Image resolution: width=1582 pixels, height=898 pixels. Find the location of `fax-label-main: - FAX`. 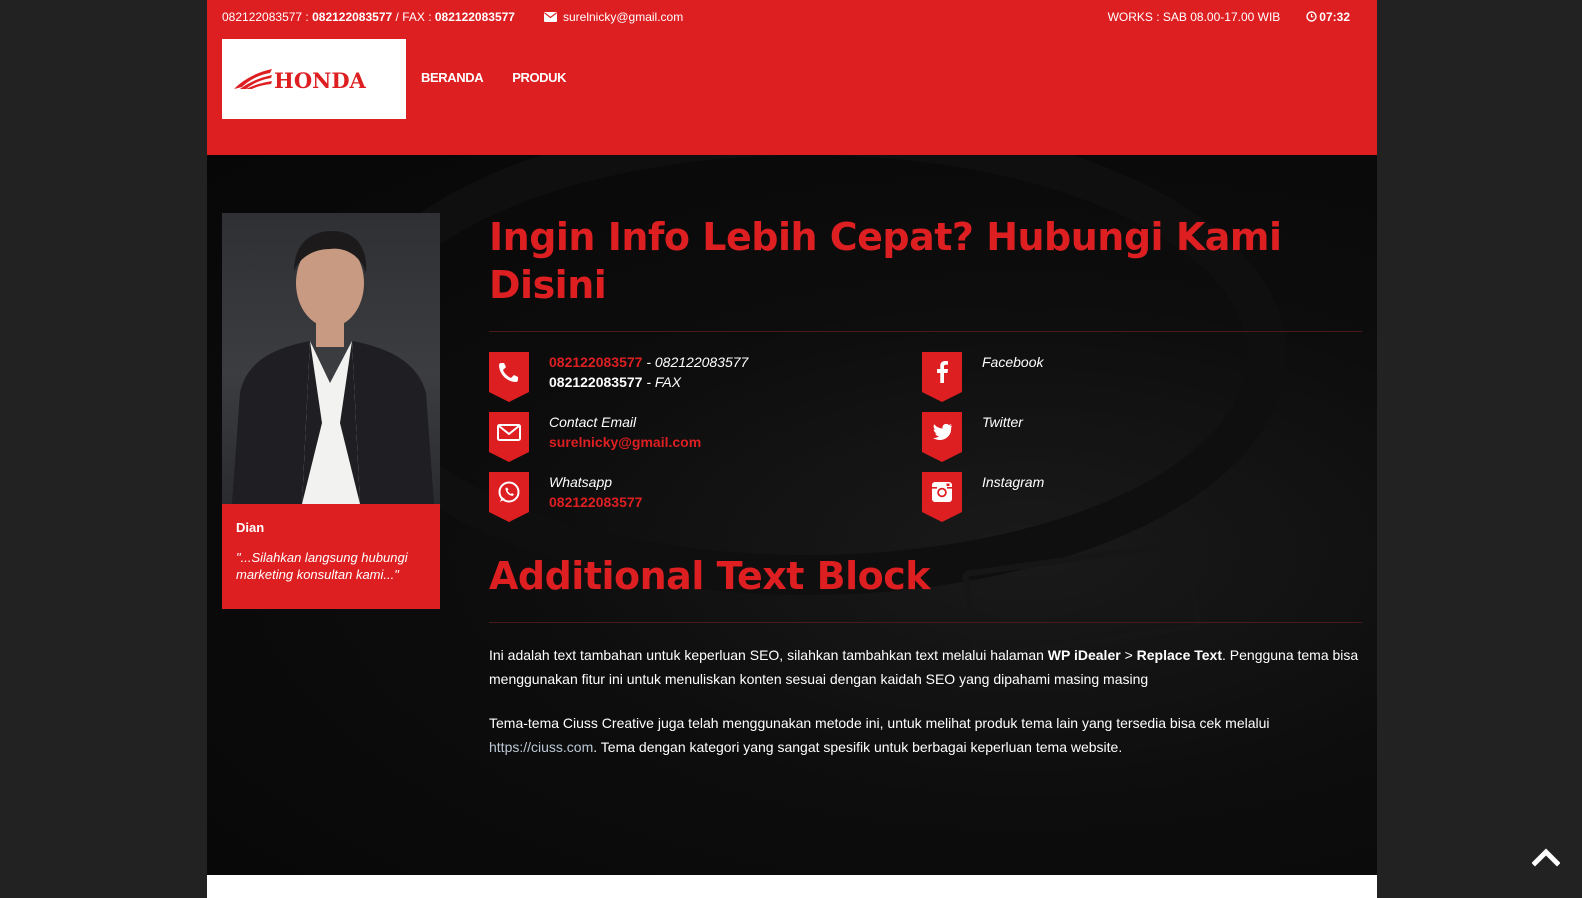

fax-label-main: - FAX is located at coordinates (662, 382).